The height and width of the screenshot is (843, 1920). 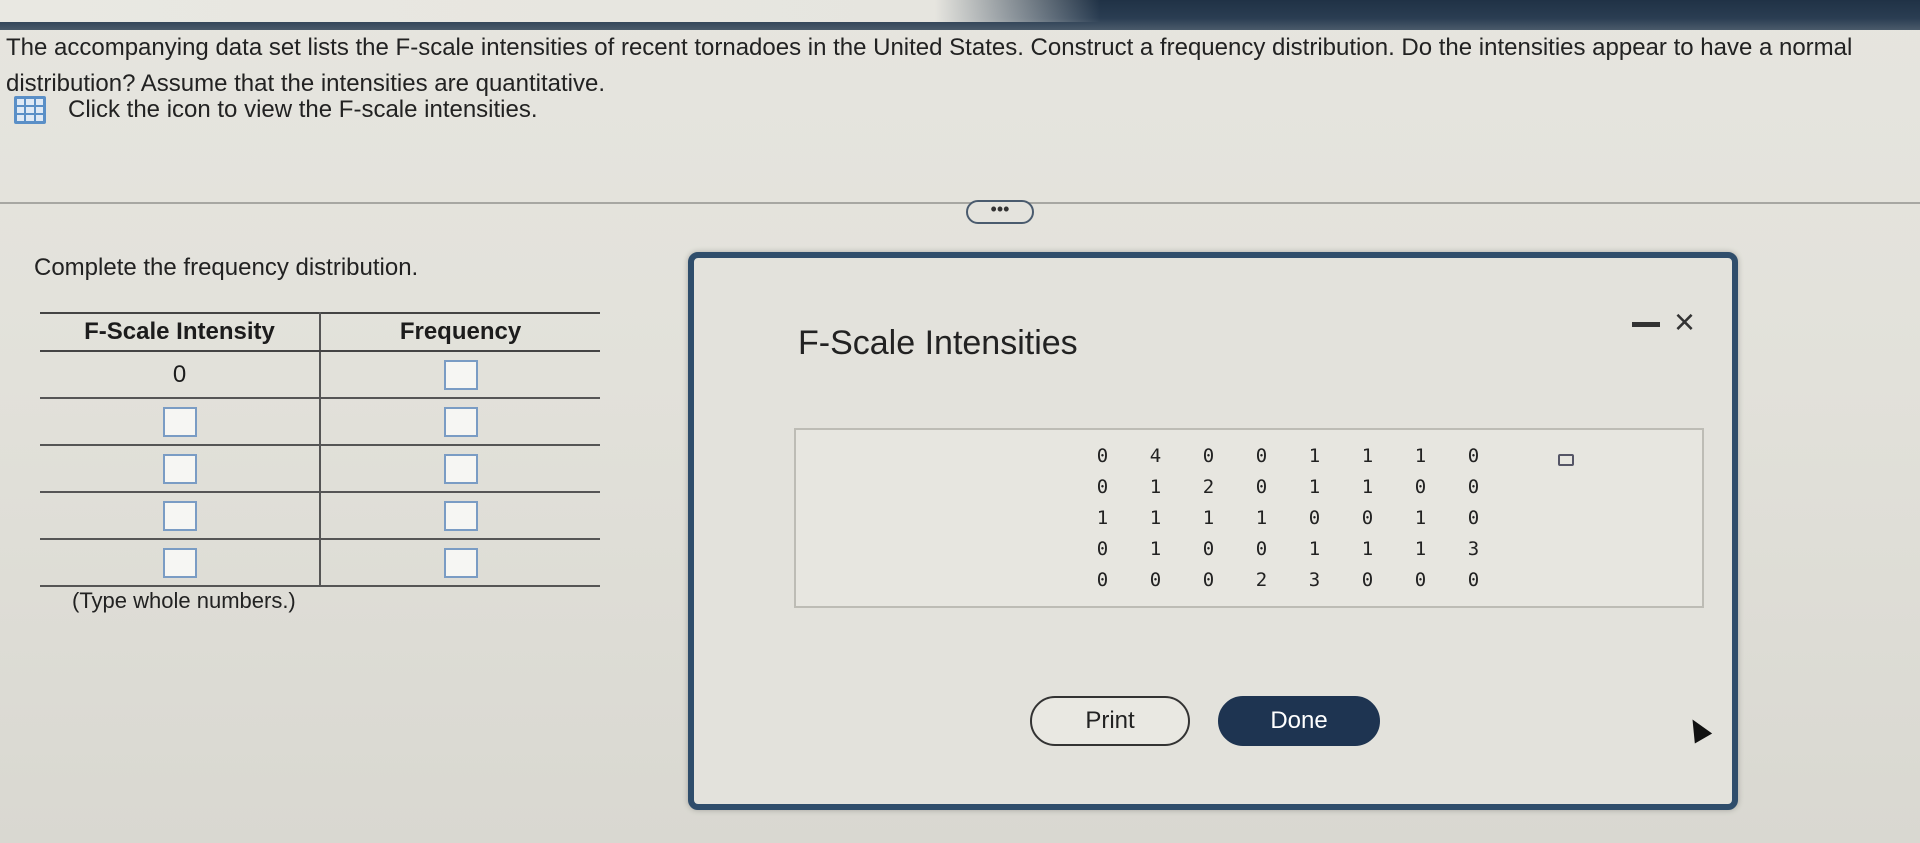 What do you see at coordinates (938, 343) in the screenshot?
I see `dialog-title: F-Scale Intensities` at bounding box center [938, 343].